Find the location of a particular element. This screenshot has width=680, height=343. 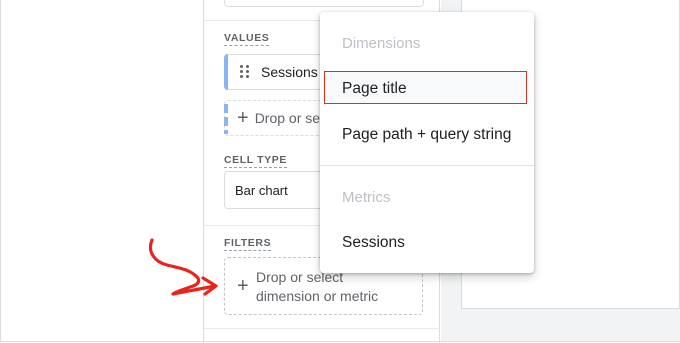

cell-type-label: CELL TYPE is located at coordinates (255, 161).